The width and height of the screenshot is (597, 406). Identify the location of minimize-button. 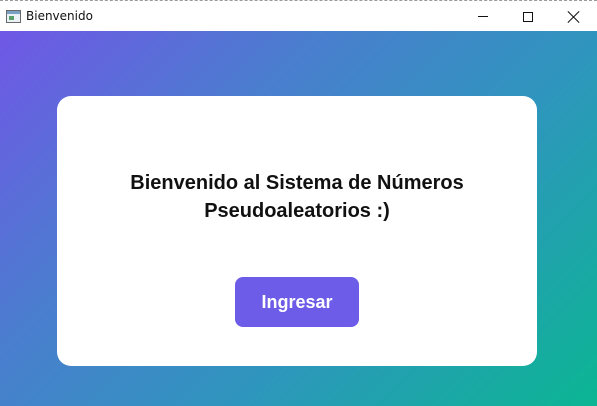
(483, 16).